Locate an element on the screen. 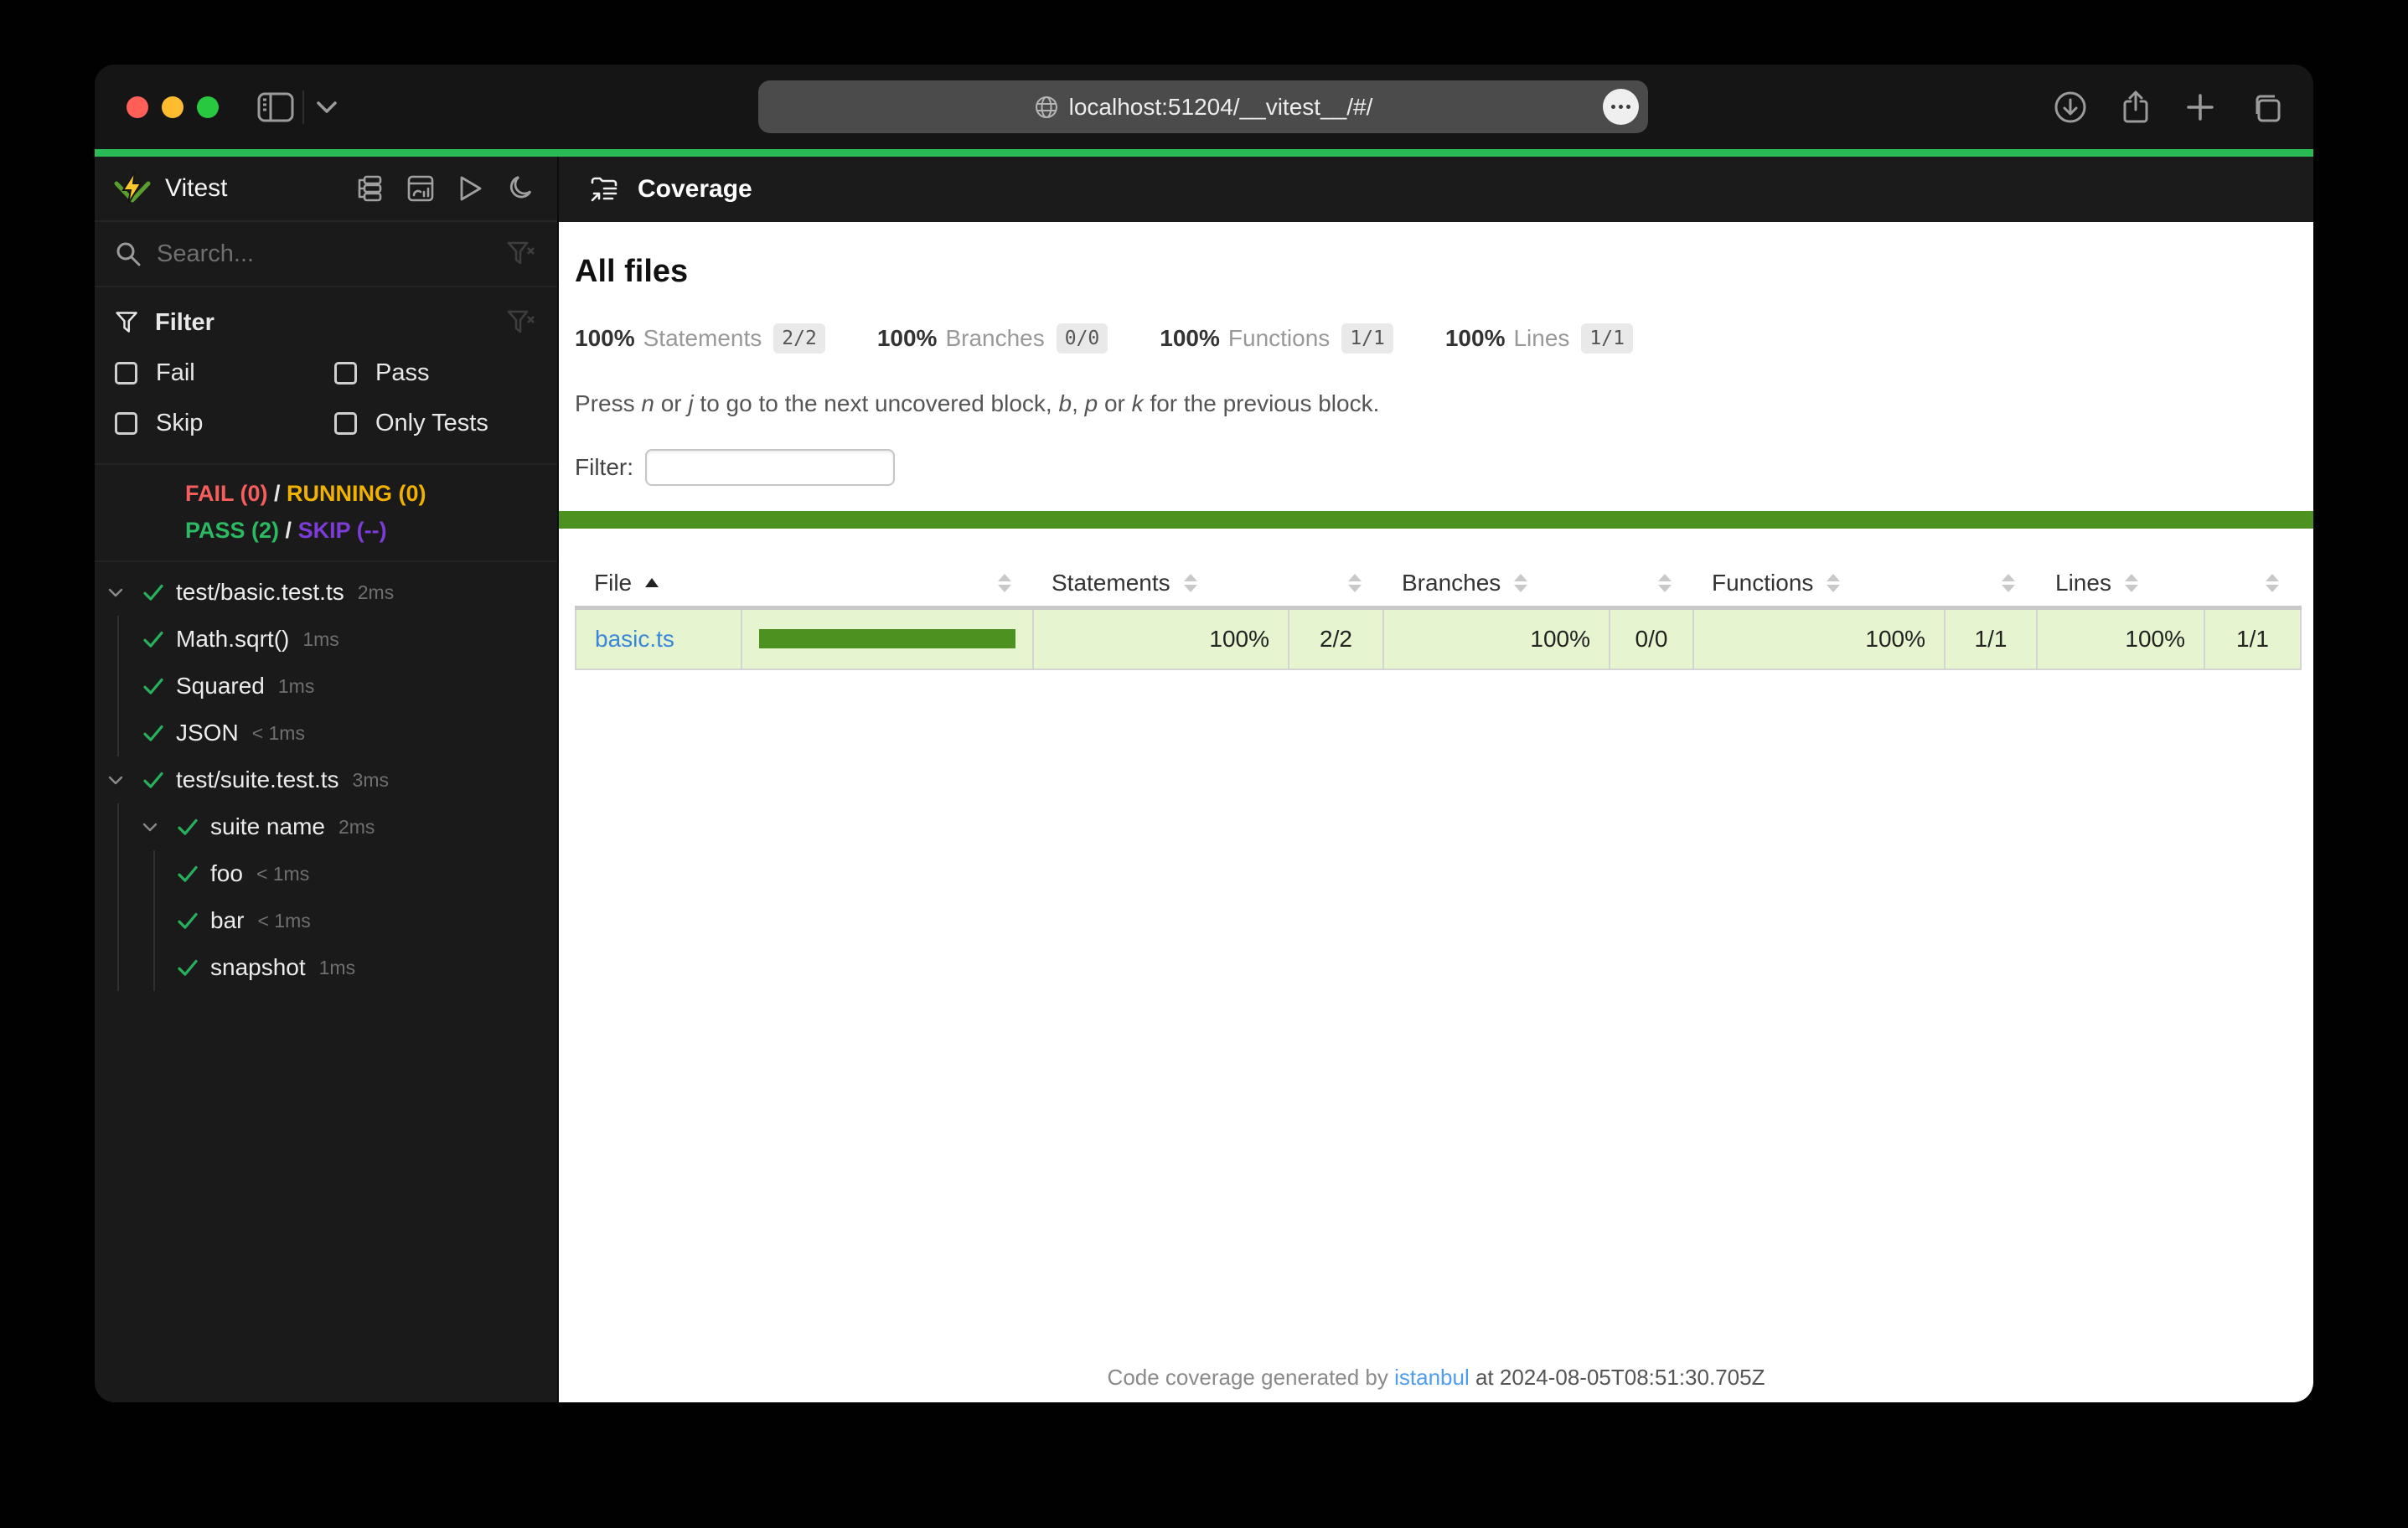 This screenshot has width=2408, height=1528. run-all-icon is located at coordinates (471, 188).